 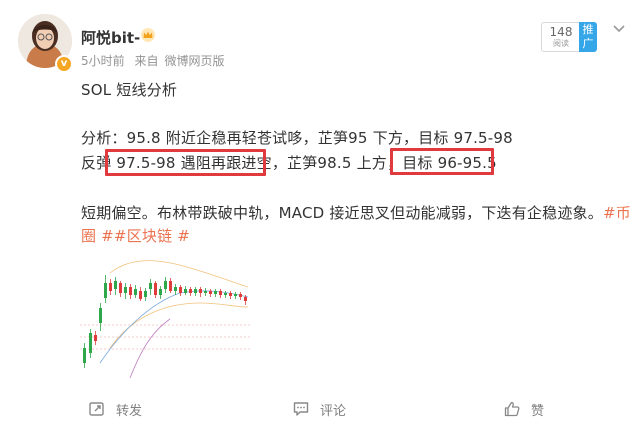 What do you see at coordinates (588, 37) in the screenshot?
I see `promote-button: 推广` at bounding box center [588, 37].